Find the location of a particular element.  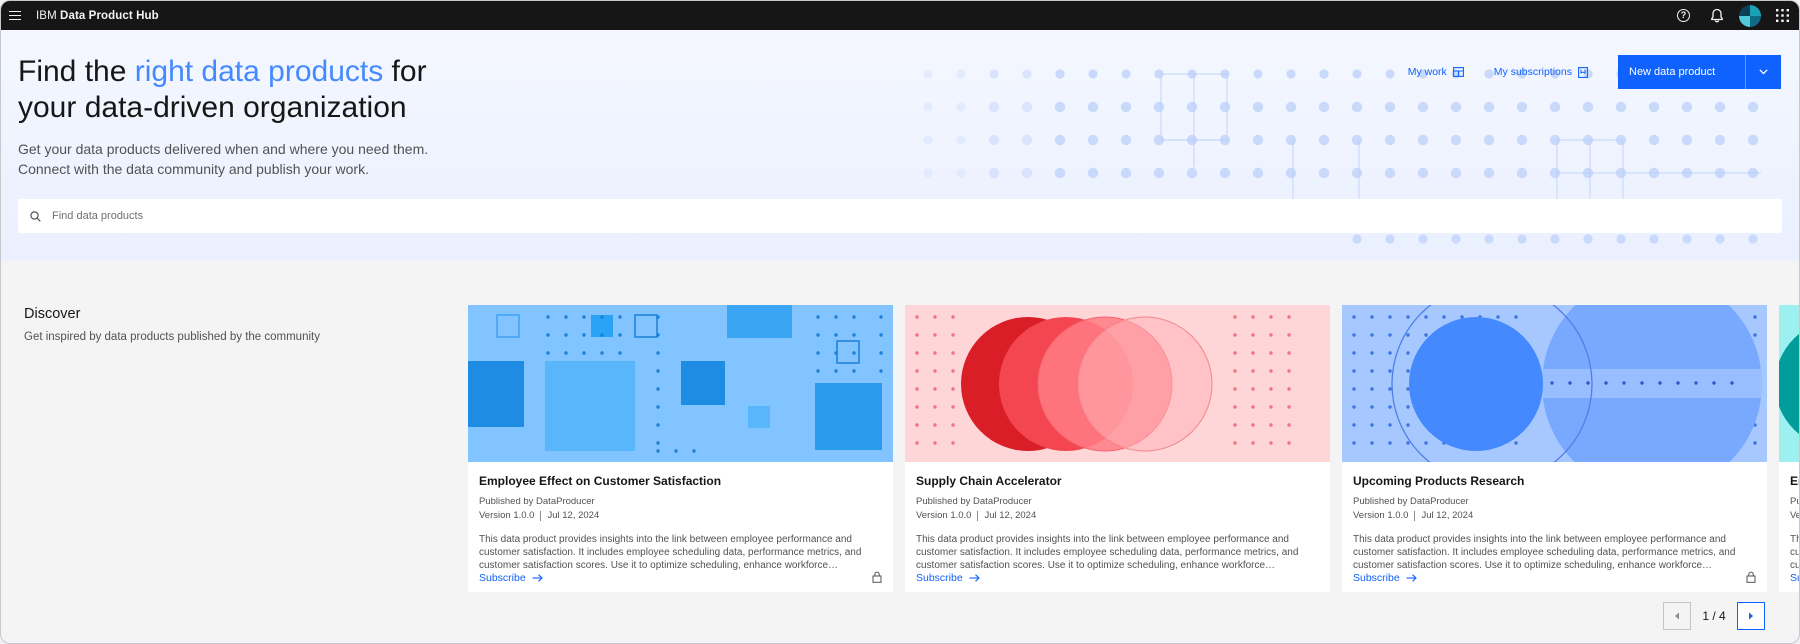

top-navigation-bar: IBM Data Product Hub ? is located at coordinates (900, 15).